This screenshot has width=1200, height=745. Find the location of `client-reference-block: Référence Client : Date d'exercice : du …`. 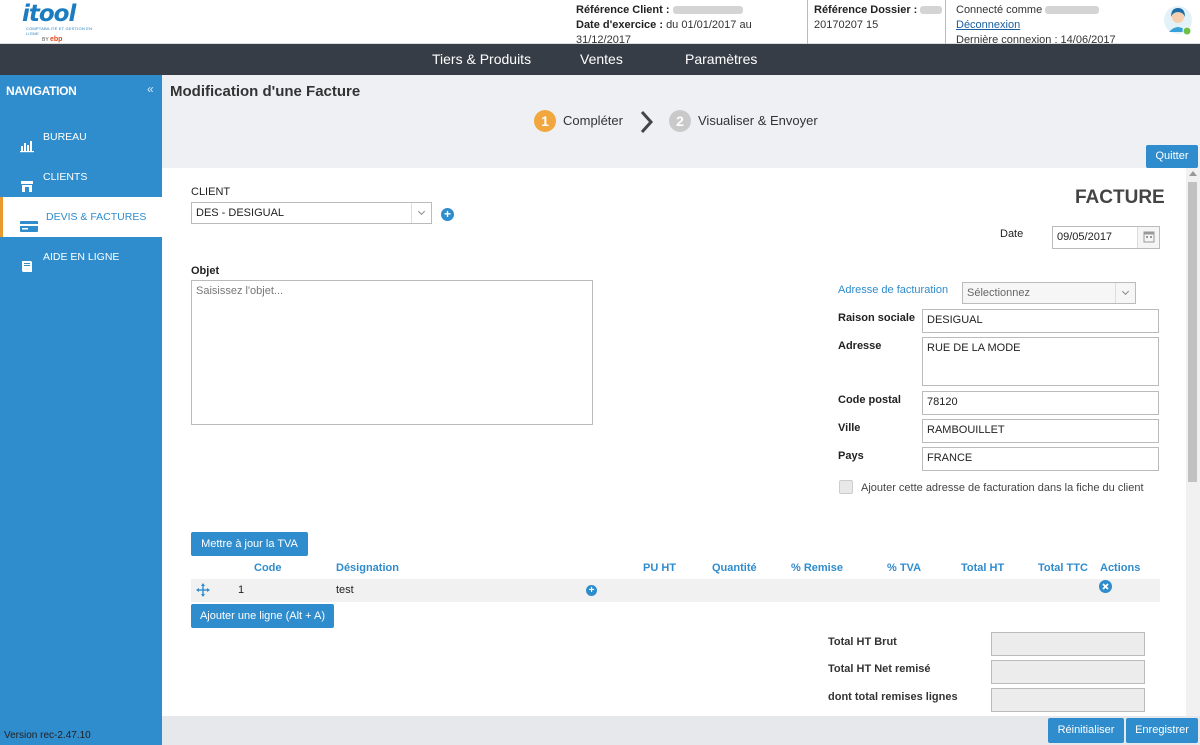

client-reference-block: Référence Client : Date d'exercice : du … is located at coordinates (690, 23).